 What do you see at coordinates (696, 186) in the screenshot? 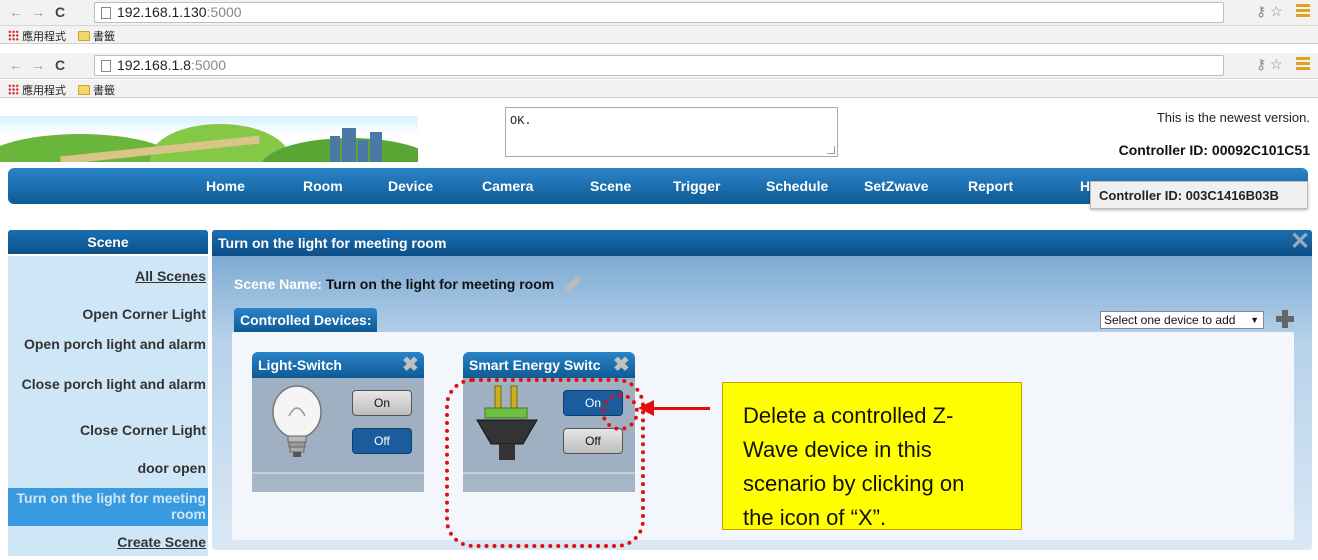
I see `nav-trigger: Trigger` at bounding box center [696, 186].